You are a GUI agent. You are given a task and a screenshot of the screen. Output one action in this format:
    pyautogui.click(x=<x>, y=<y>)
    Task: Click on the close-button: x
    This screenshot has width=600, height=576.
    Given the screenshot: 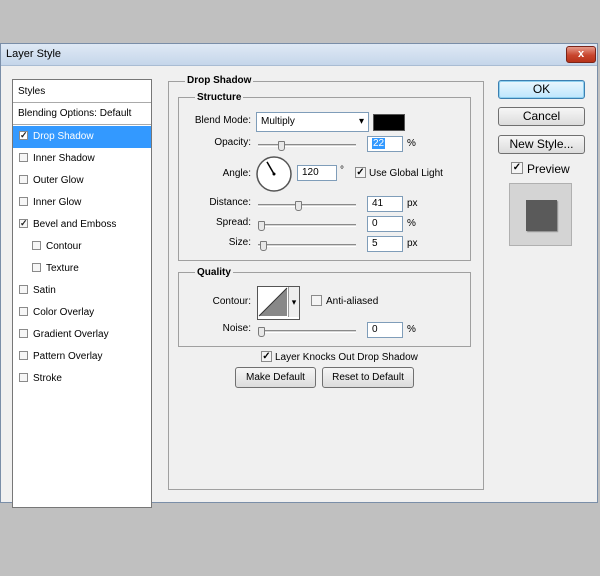 What is the action you would take?
    pyautogui.click(x=581, y=54)
    